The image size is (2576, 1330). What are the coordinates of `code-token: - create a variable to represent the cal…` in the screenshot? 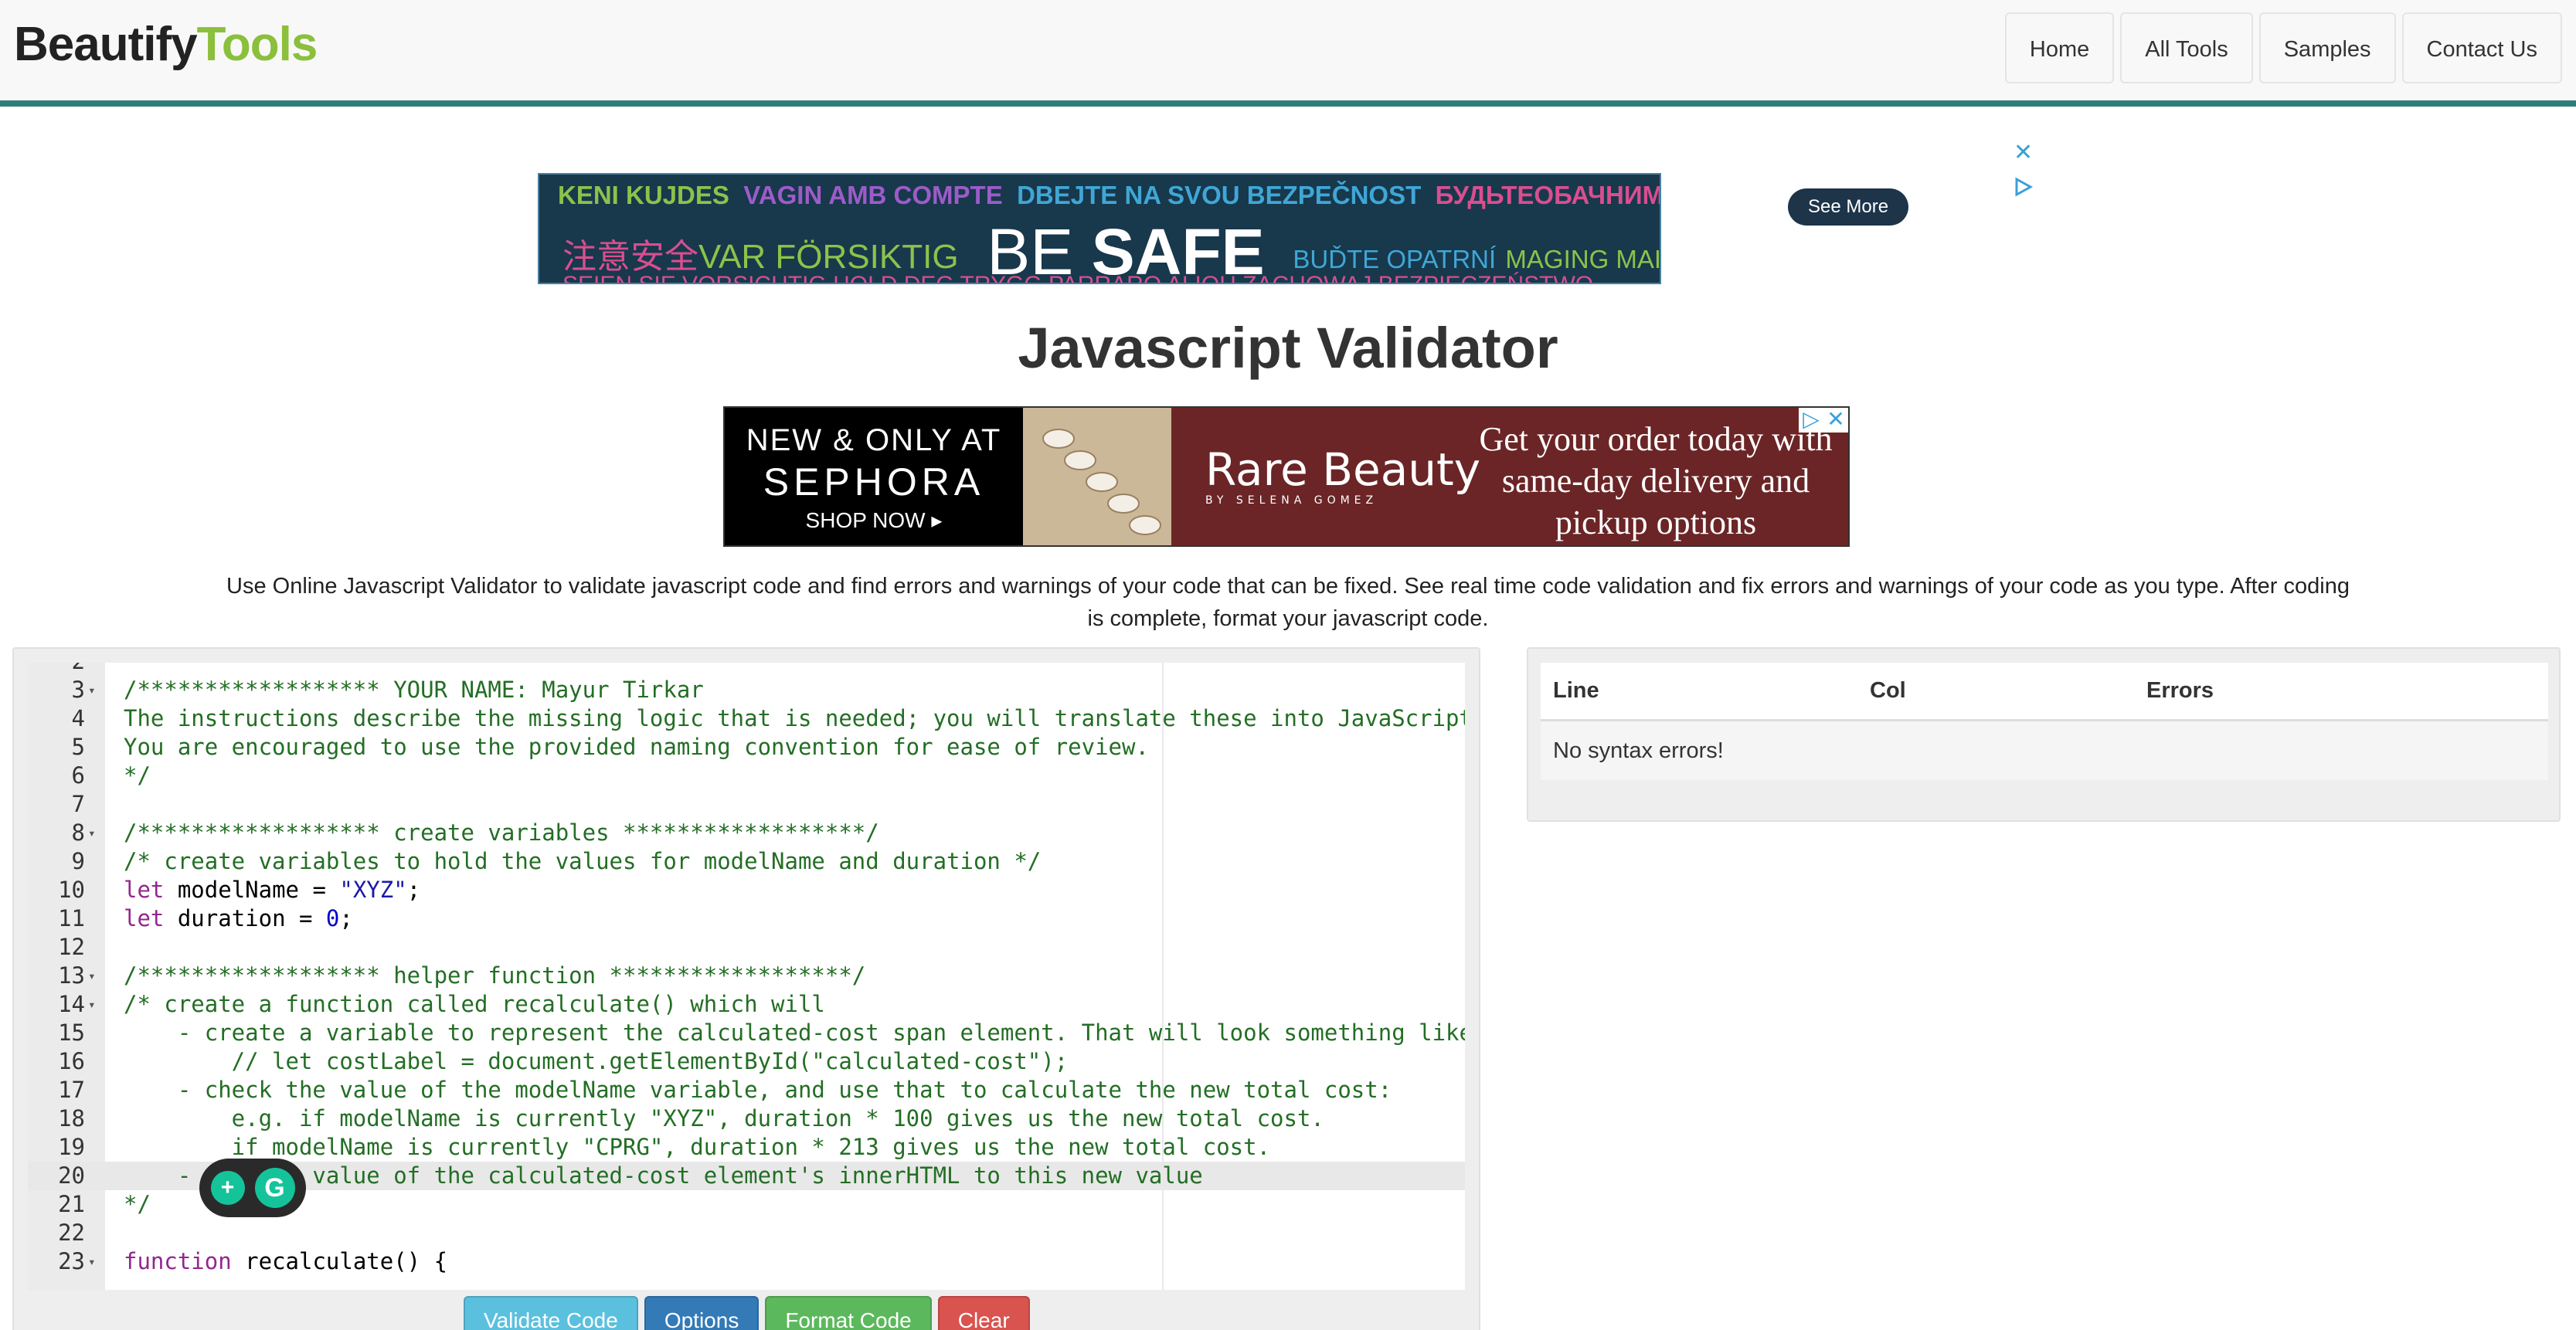 It's located at (794, 1033).